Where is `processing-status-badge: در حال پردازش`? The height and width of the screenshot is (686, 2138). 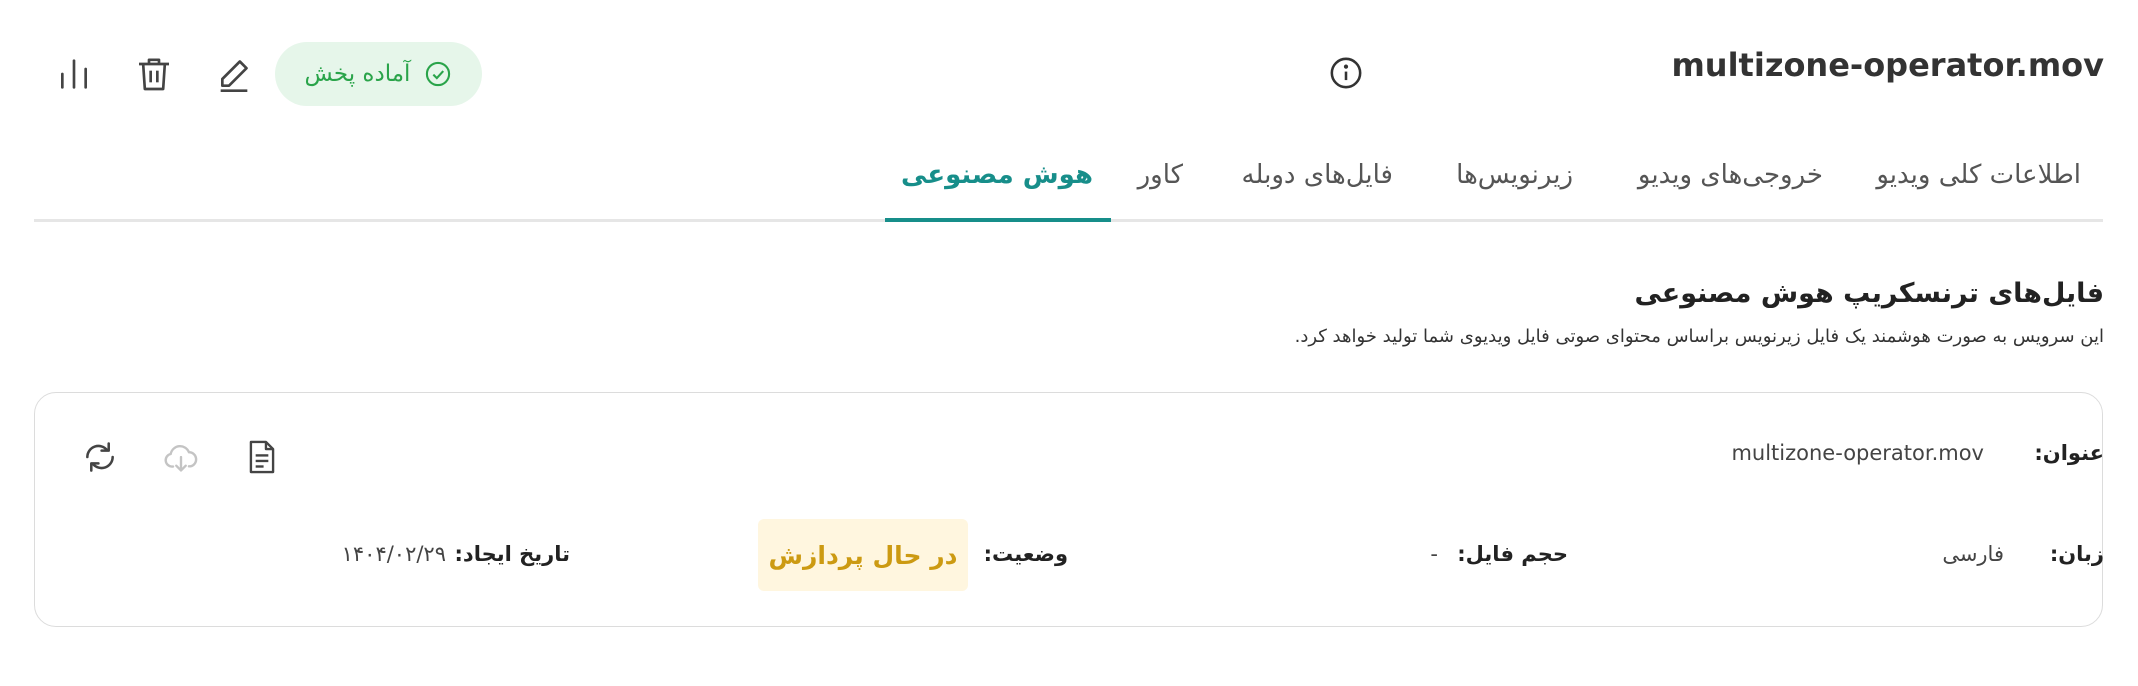 processing-status-badge: در حال پردازش is located at coordinates (863, 555).